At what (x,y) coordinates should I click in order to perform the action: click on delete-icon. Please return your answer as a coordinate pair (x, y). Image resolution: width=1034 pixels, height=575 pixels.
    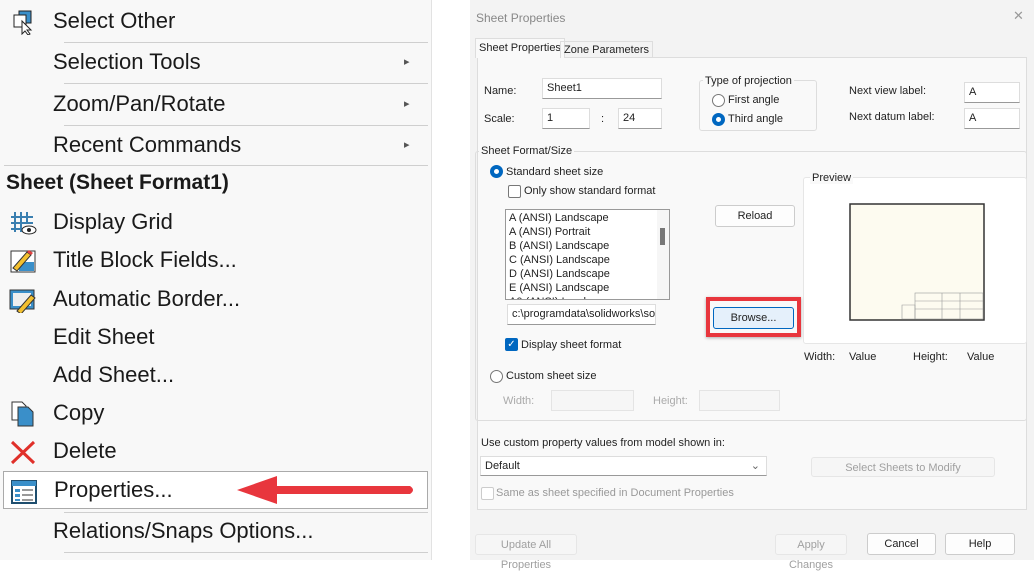
    Looking at the image, I should click on (23, 452).